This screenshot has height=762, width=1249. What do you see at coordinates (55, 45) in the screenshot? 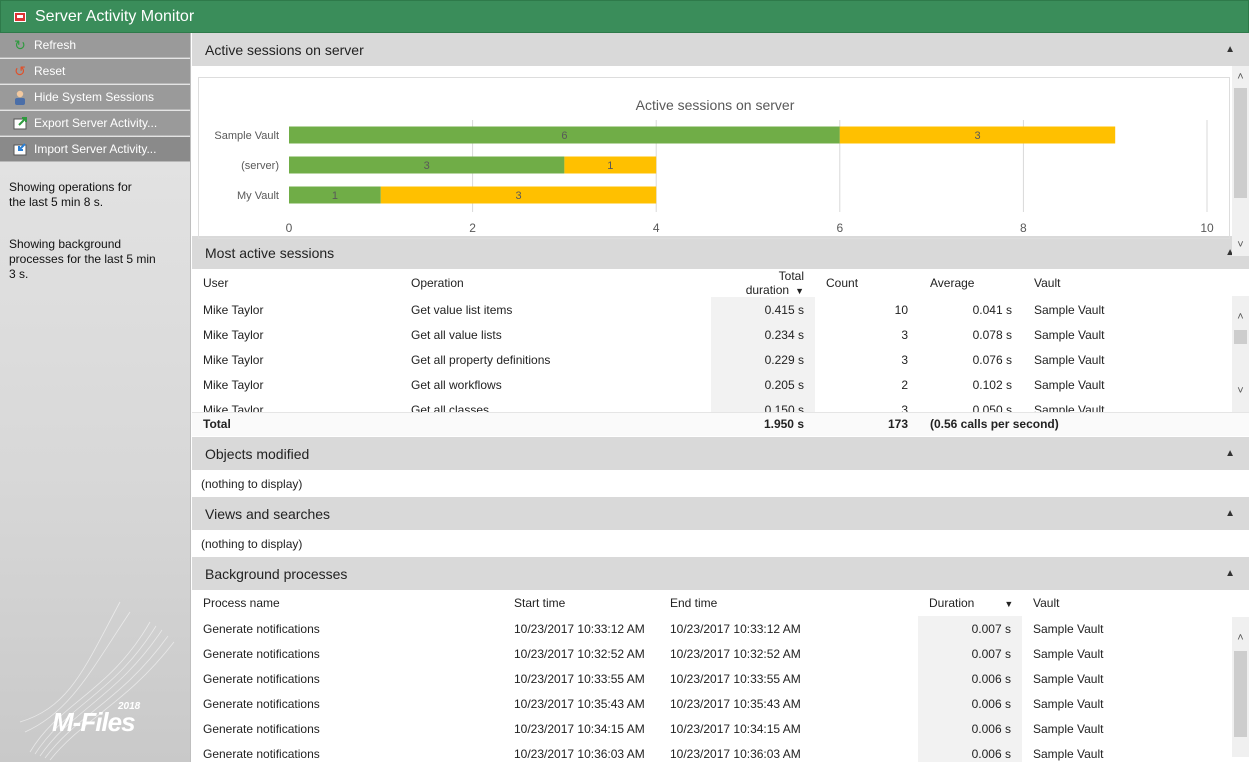
I see `refresh-label: Refresh` at bounding box center [55, 45].